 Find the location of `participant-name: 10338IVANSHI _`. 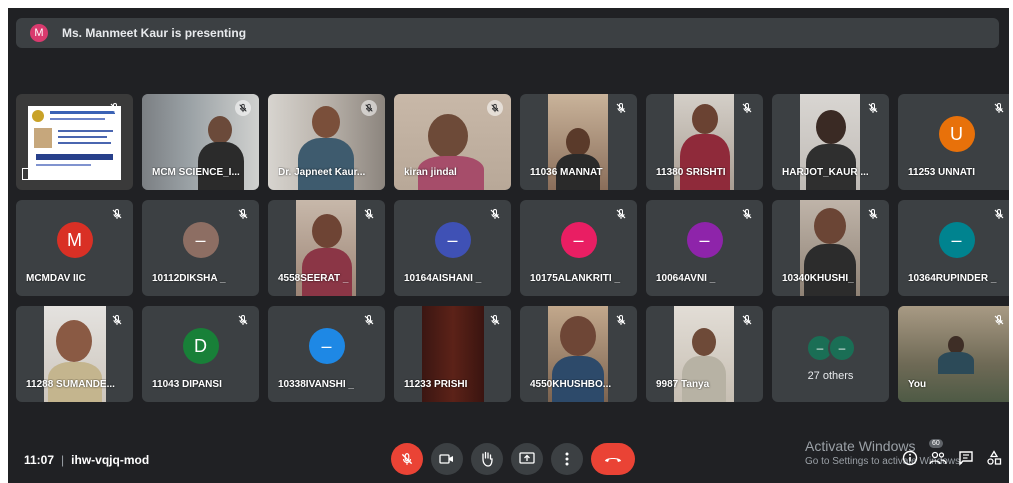

participant-name: 10338IVANSHI _ is located at coordinates (316, 384).